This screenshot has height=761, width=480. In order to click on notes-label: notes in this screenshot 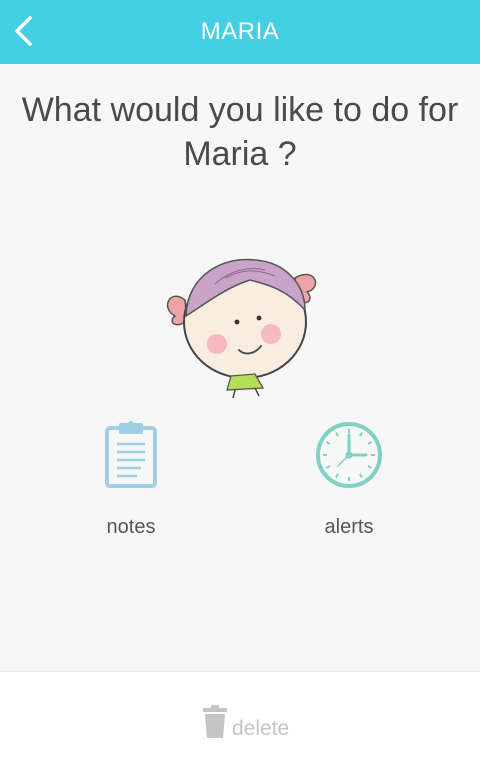, I will do `click(131, 527)`.